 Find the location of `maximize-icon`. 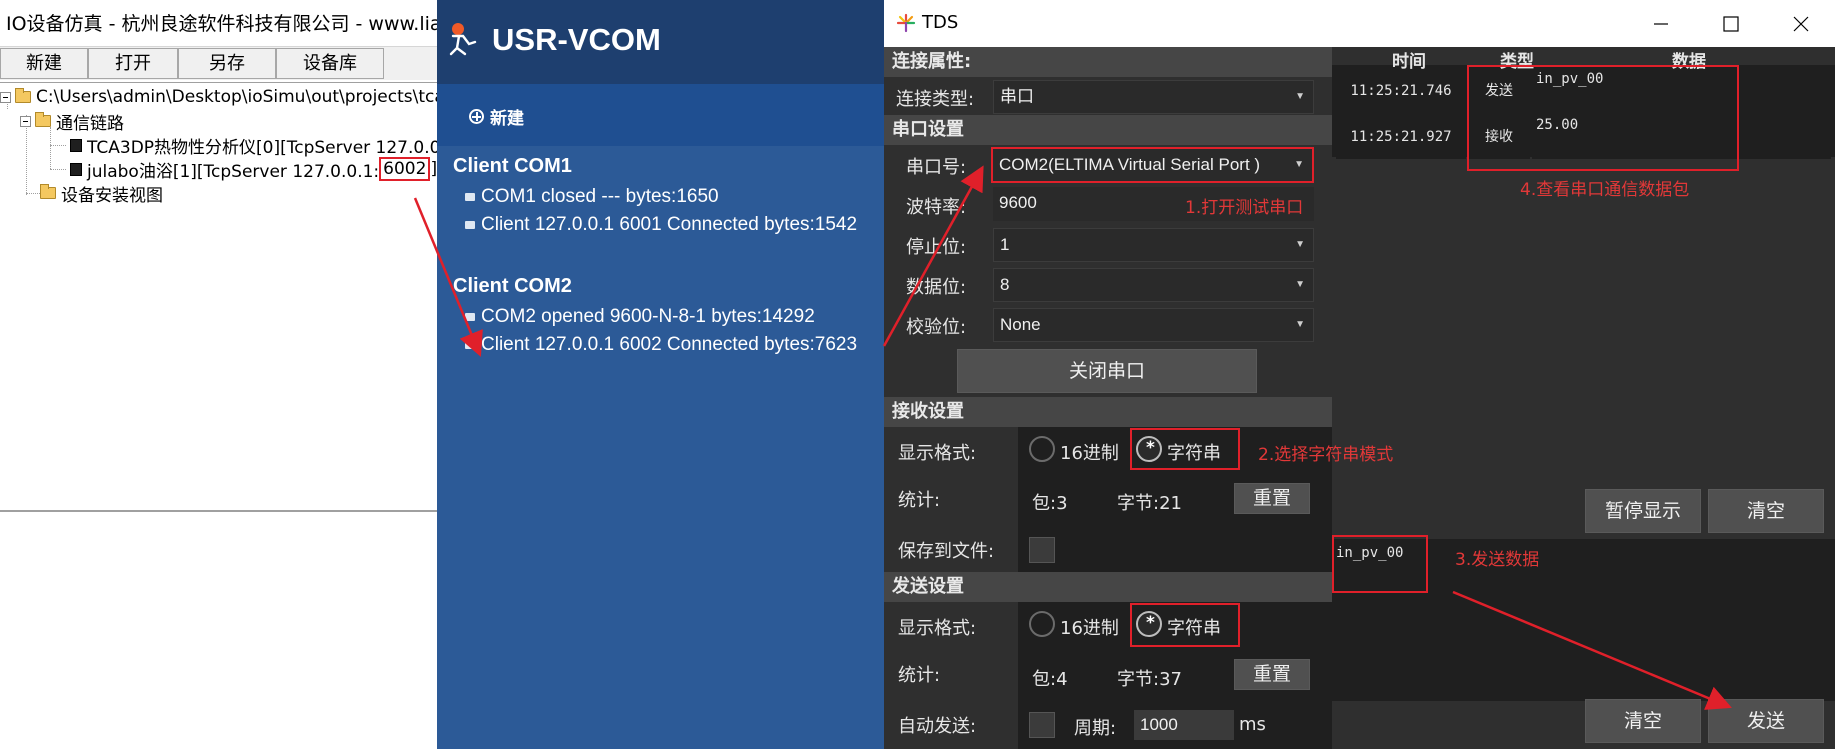

maximize-icon is located at coordinates (1731, 24).